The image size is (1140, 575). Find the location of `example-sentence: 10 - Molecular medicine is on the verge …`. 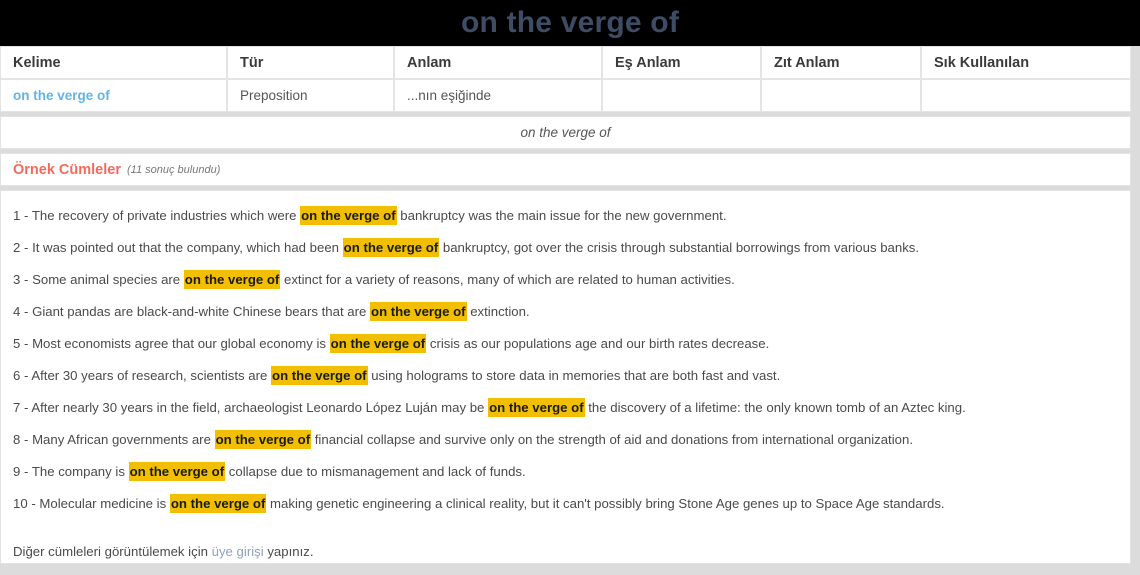

example-sentence: 10 - Molecular medicine is on the verge … is located at coordinates (565, 504).